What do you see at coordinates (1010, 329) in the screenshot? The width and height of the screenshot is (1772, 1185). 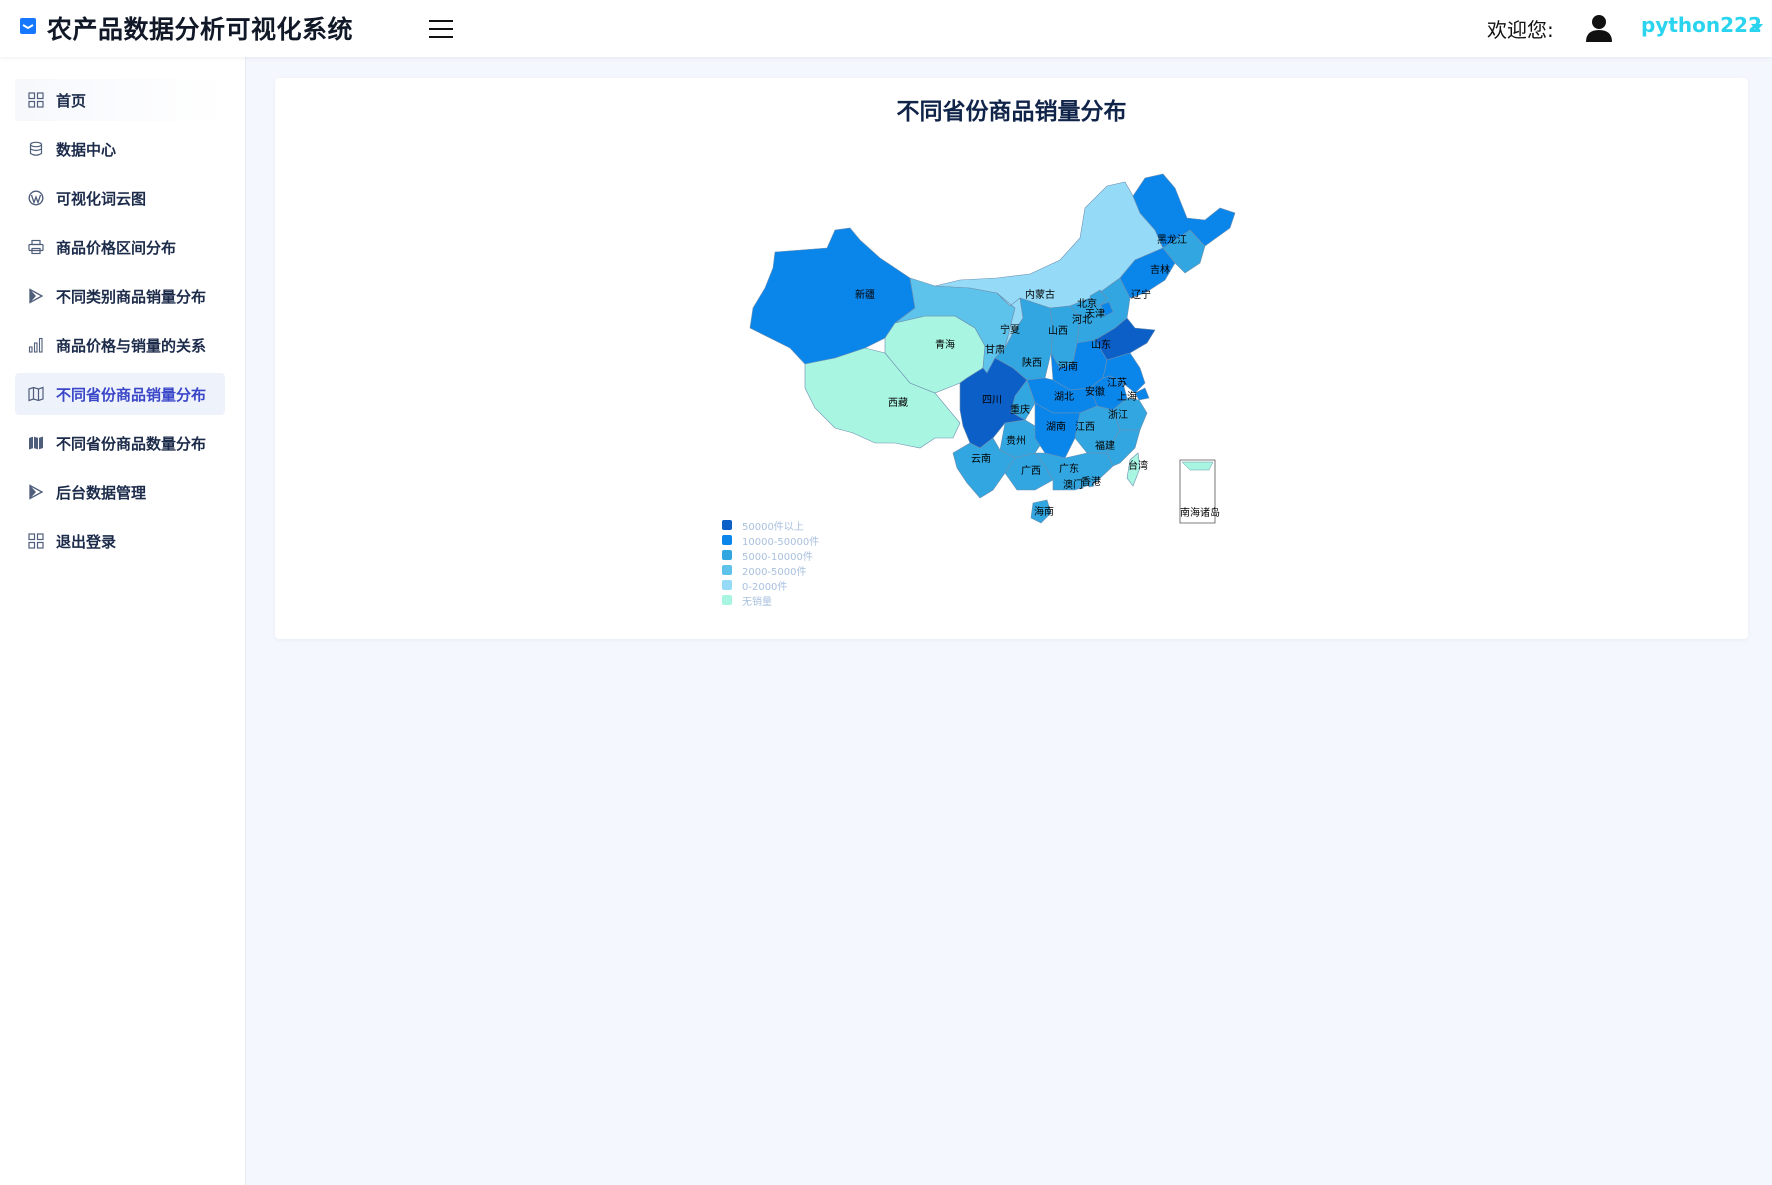 I see `region-label: 宁夏` at bounding box center [1010, 329].